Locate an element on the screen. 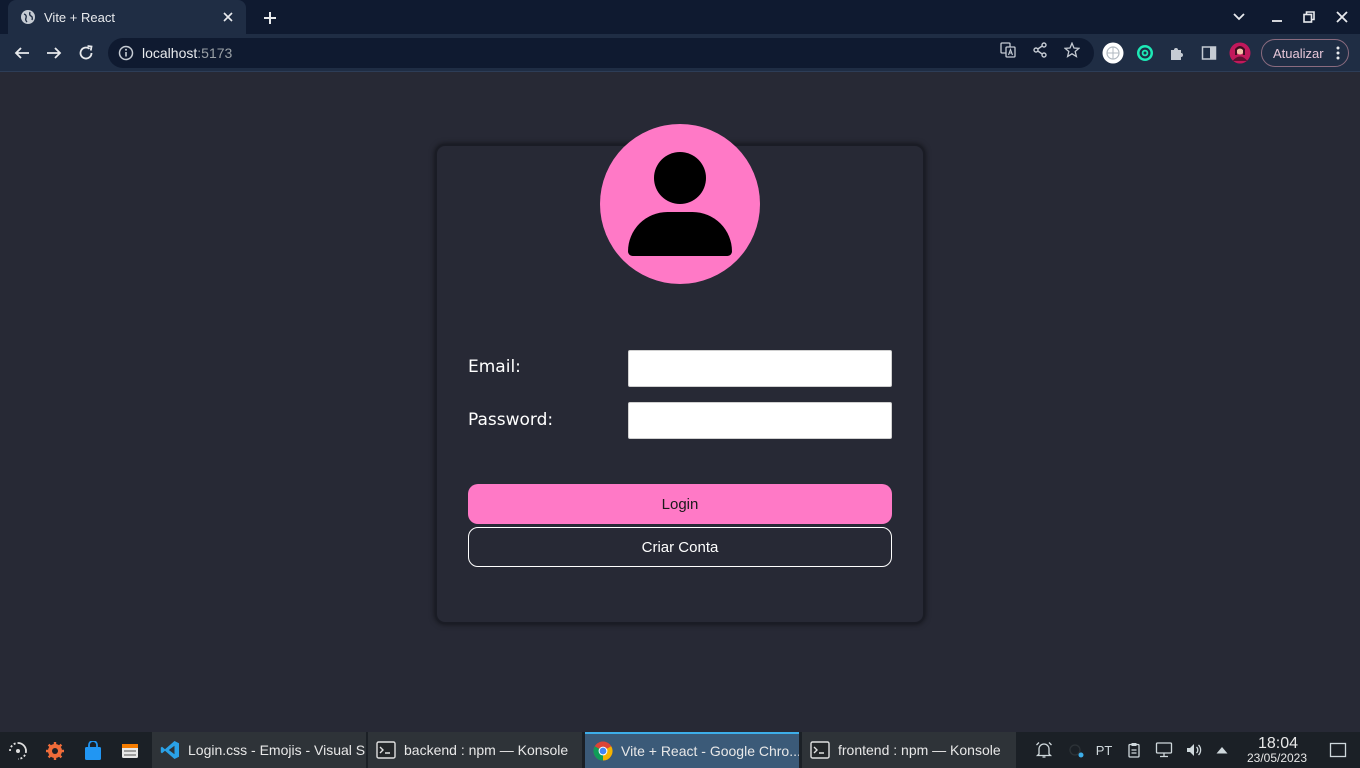  show-desktop-icon is located at coordinates (1338, 750).